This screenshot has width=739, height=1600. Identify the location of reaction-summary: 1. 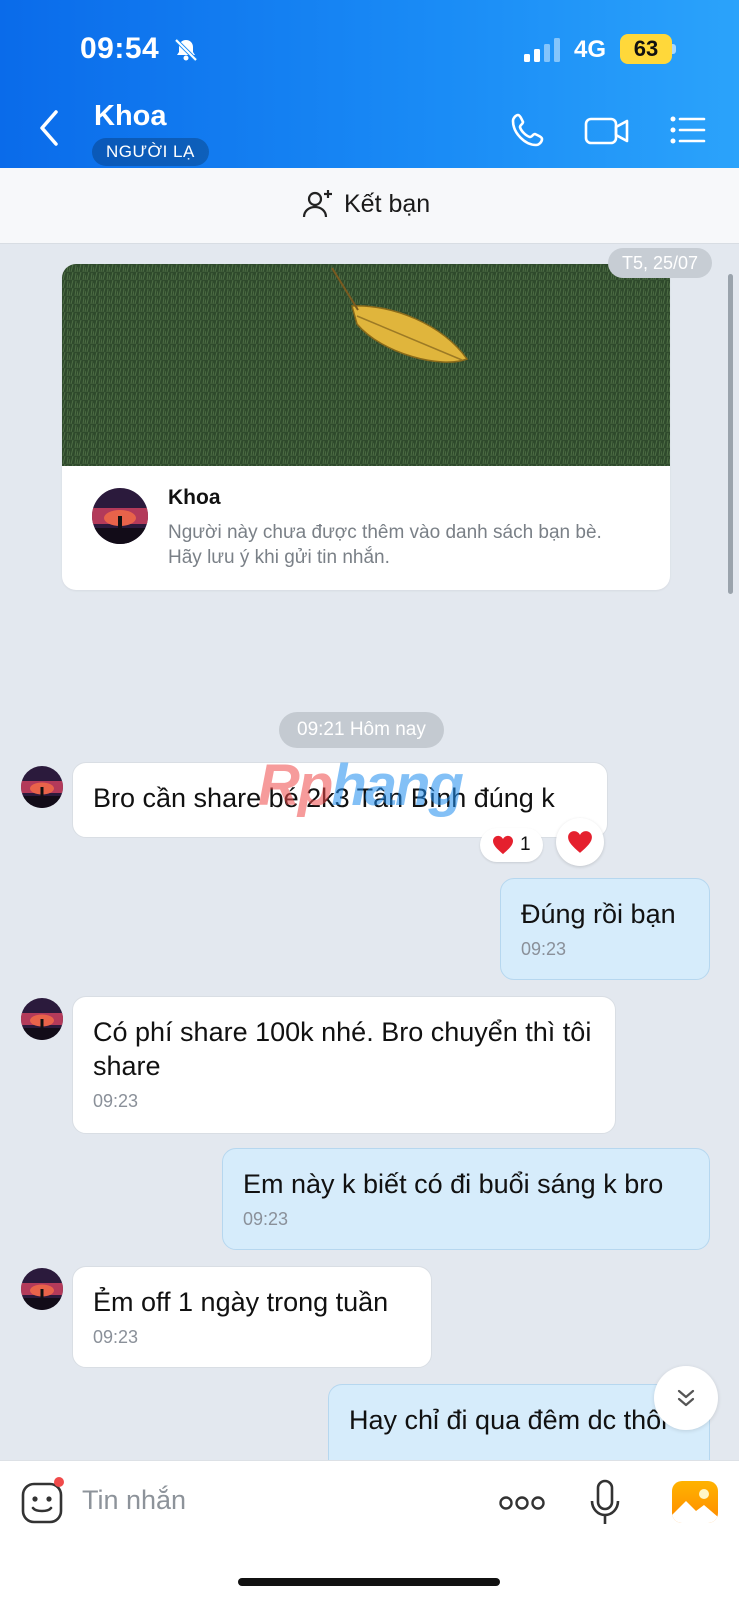
(511, 845).